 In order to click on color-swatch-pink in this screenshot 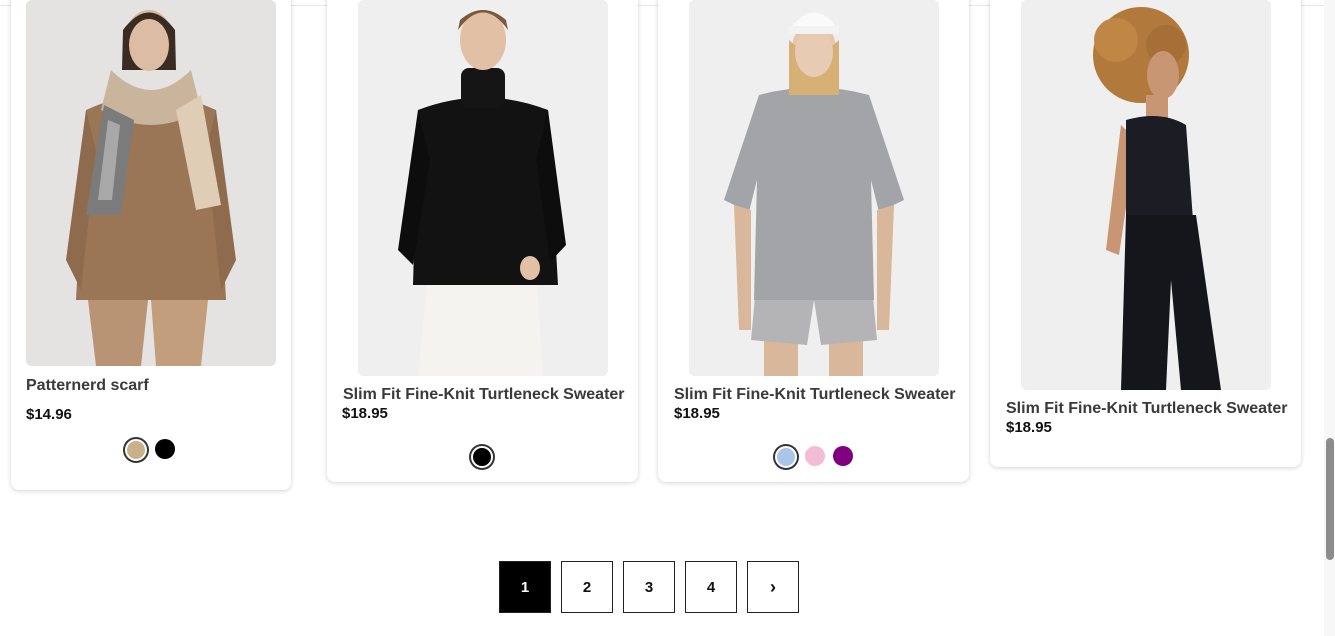, I will do `click(815, 456)`.